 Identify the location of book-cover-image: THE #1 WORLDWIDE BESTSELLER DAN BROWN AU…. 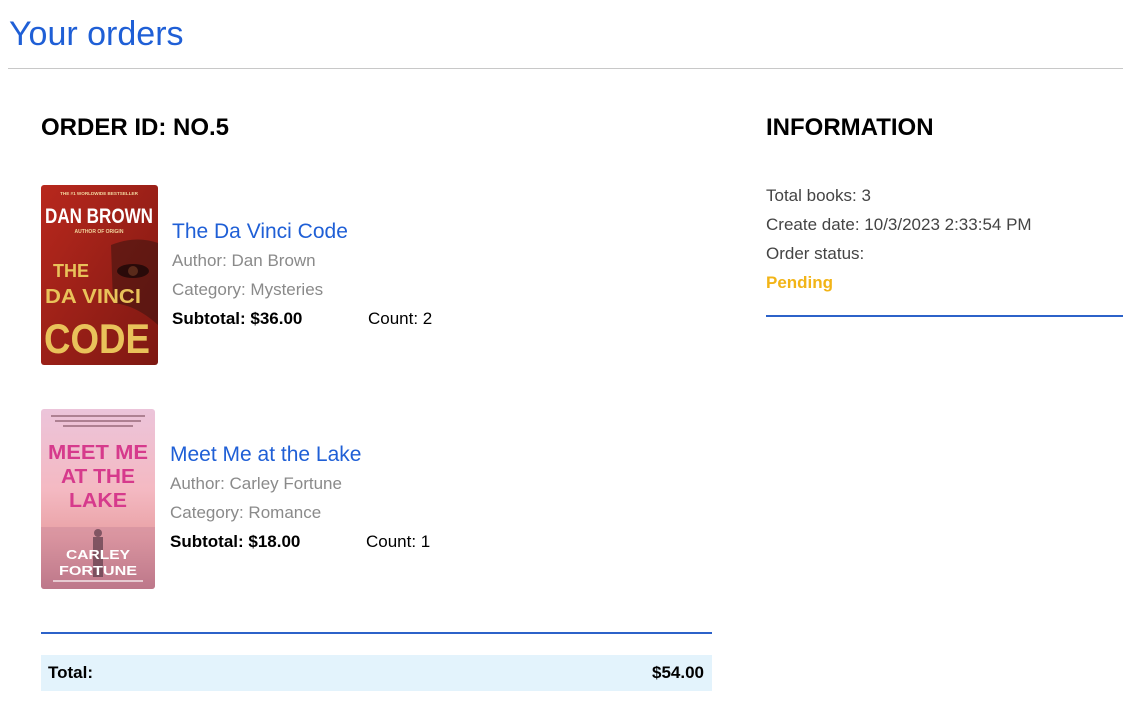
(99, 275).